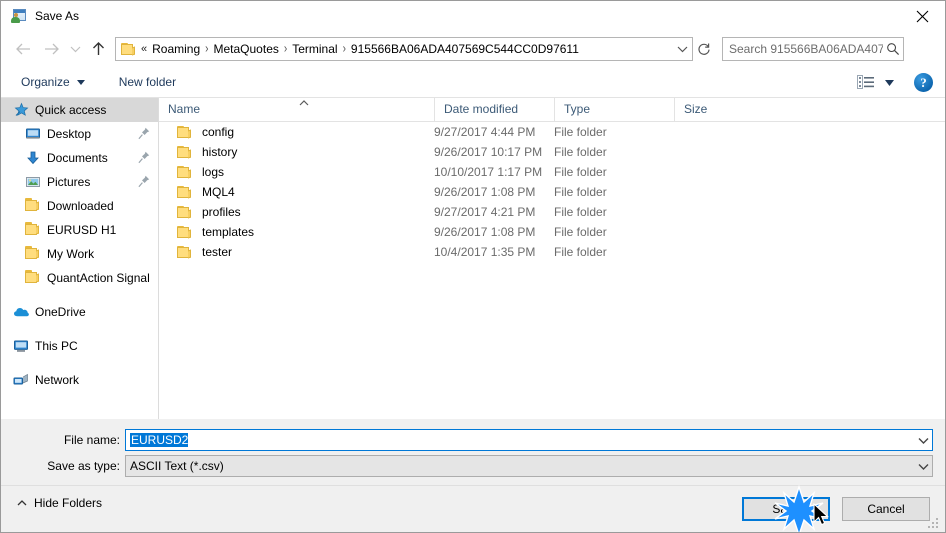 The height and width of the screenshot is (533, 946). Describe the element at coordinates (79, 346) in the screenshot. I see `sidebar-item-this-pc: This PC` at that location.